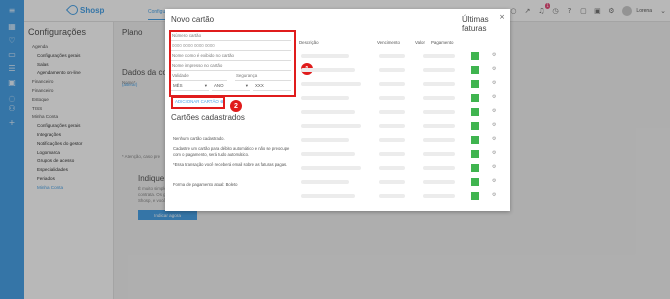 This screenshot has width=670, height=299. Describe the element at coordinates (232, 63) in the screenshot. I see `highlight-card-form` at that location.